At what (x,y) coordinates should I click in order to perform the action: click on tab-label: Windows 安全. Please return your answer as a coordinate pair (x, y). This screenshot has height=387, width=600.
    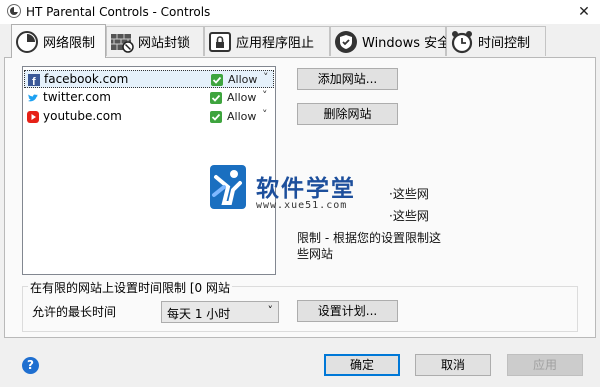
    Looking at the image, I should click on (406, 43).